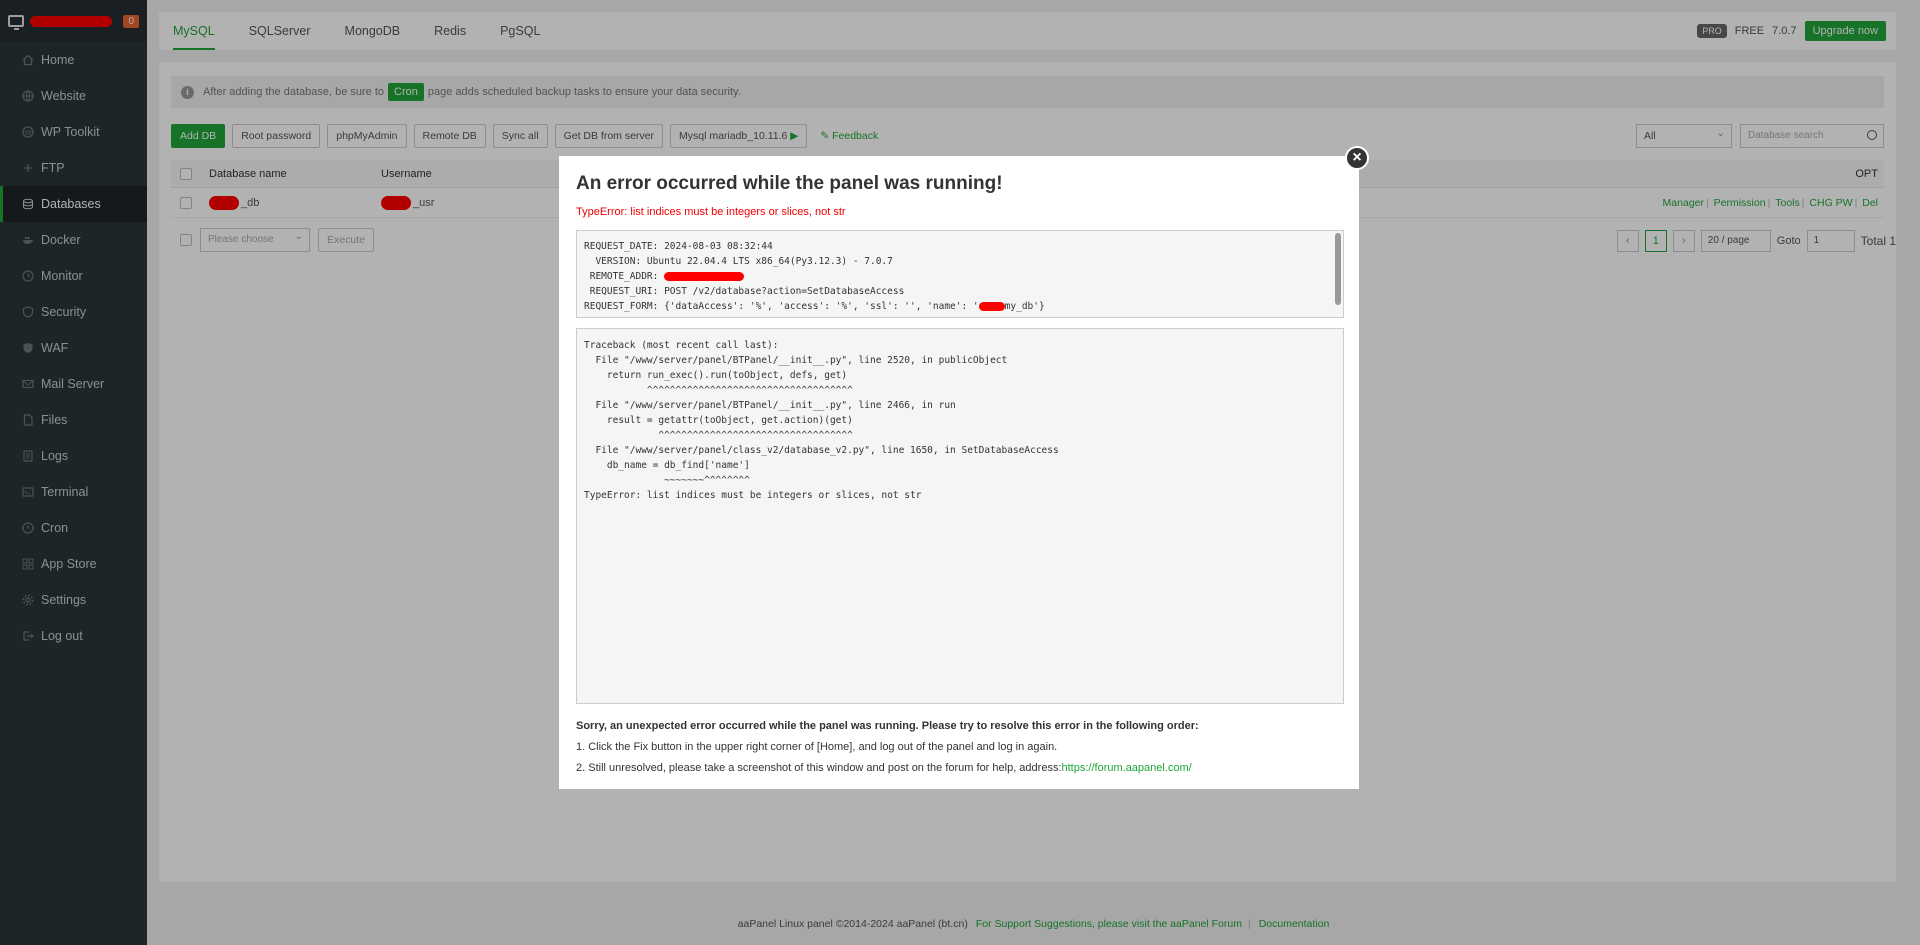 Image resolution: width=1920 pixels, height=945 pixels. Describe the element at coordinates (1127, 768) in the screenshot. I see `forum-link: https://forum.aapanel.com/` at that location.